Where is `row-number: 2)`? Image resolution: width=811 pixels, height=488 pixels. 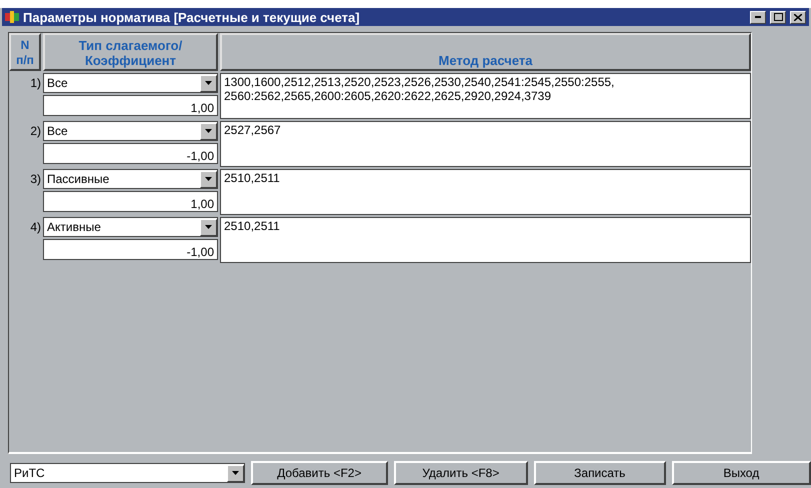 row-number: 2) is located at coordinates (35, 131).